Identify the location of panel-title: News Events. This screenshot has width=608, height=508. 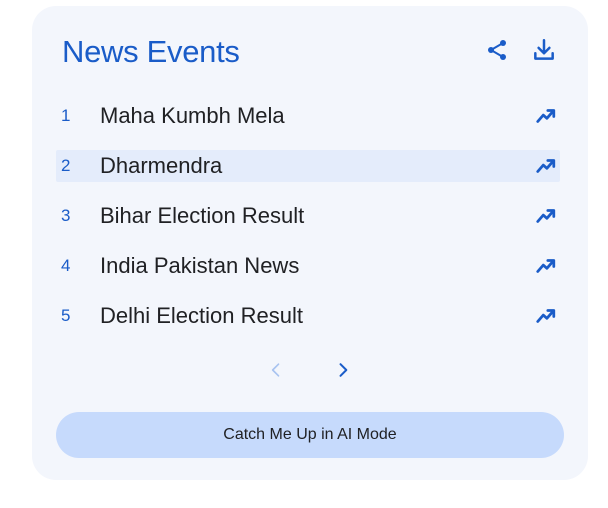
(151, 51).